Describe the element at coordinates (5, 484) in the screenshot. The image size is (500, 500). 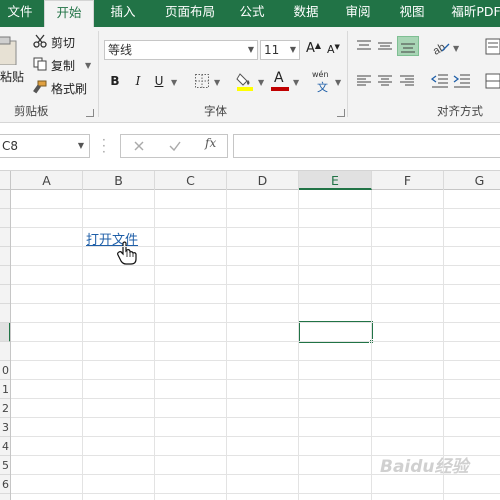
I see `row-header: 6` at that location.